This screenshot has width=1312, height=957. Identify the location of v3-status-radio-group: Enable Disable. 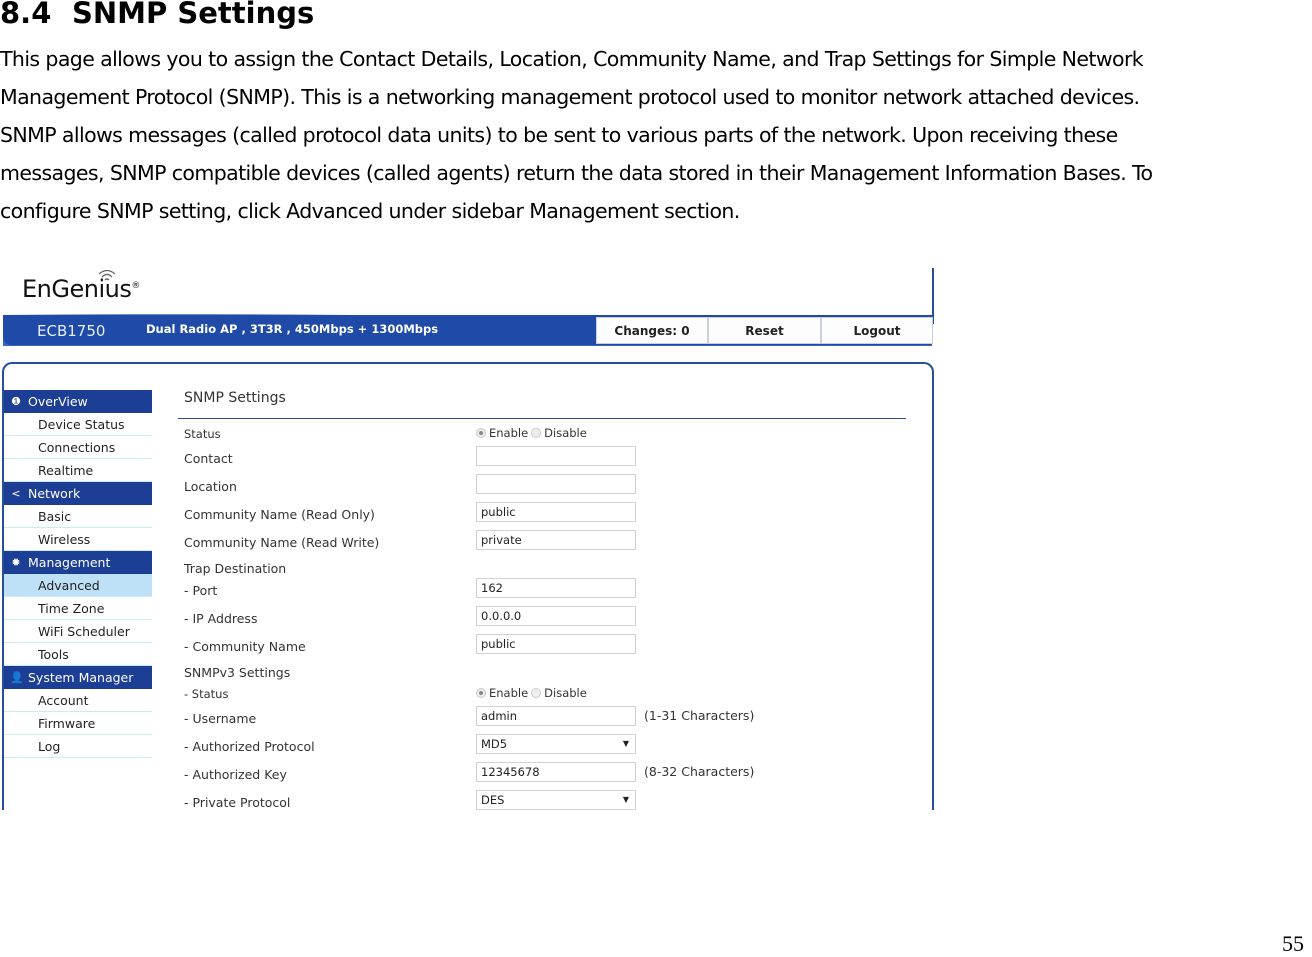
(531, 693).